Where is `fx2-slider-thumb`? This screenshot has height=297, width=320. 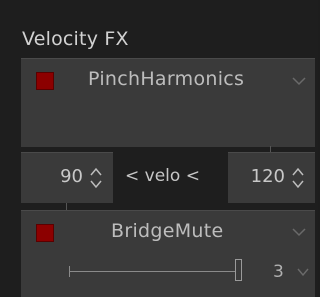
fx2-slider-thumb is located at coordinates (238, 270).